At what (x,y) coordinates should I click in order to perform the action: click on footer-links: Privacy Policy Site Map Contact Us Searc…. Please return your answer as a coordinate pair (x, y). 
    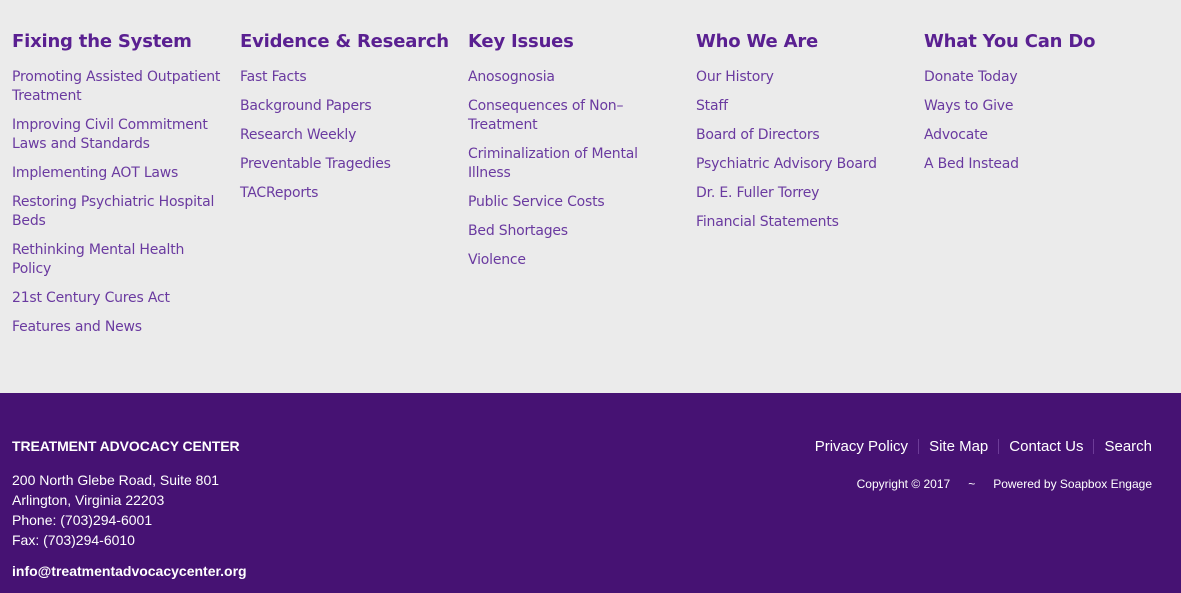
    Looking at the image, I should click on (983, 446).